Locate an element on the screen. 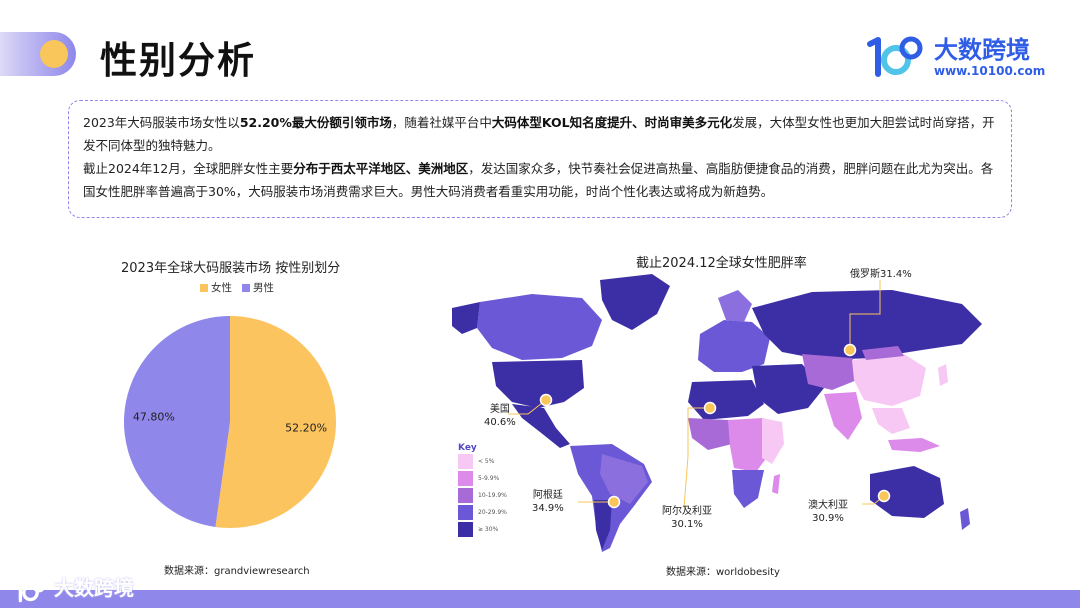 The height and width of the screenshot is (608, 1080). map-region-japan is located at coordinates (943, 375).